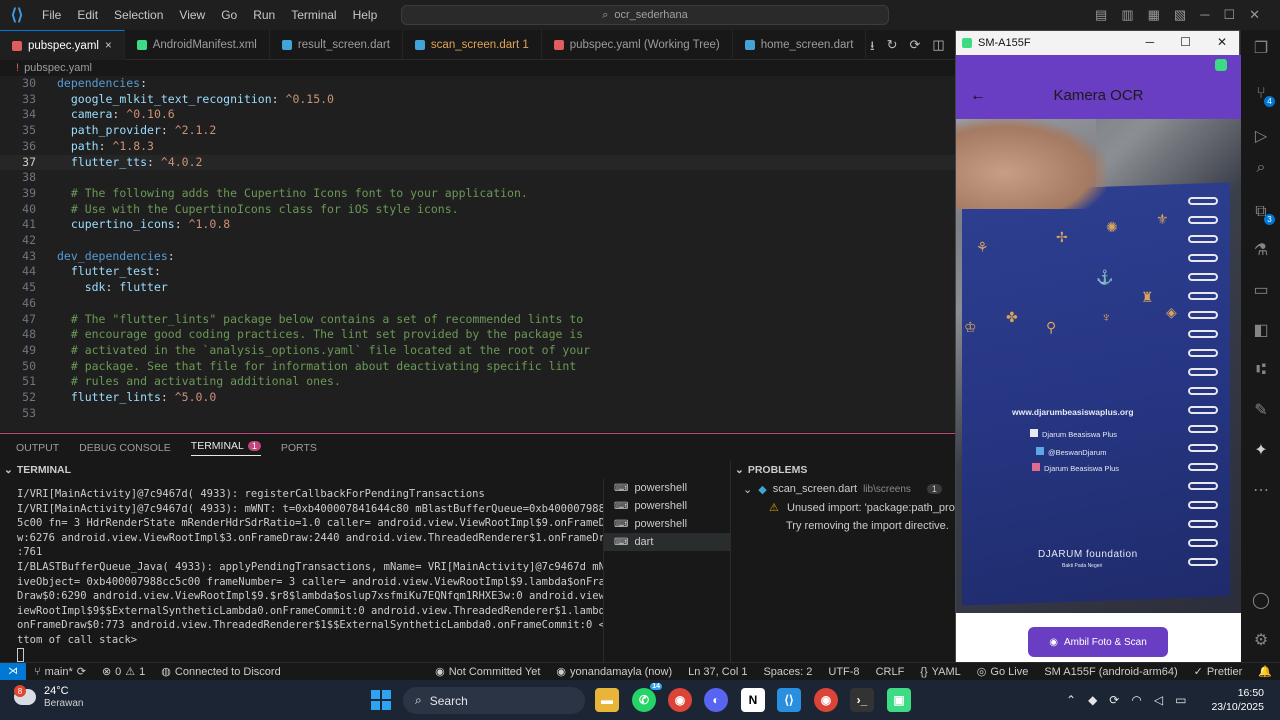  I want to click on terminal-instance: ⌨ dart, so click(667, 542).